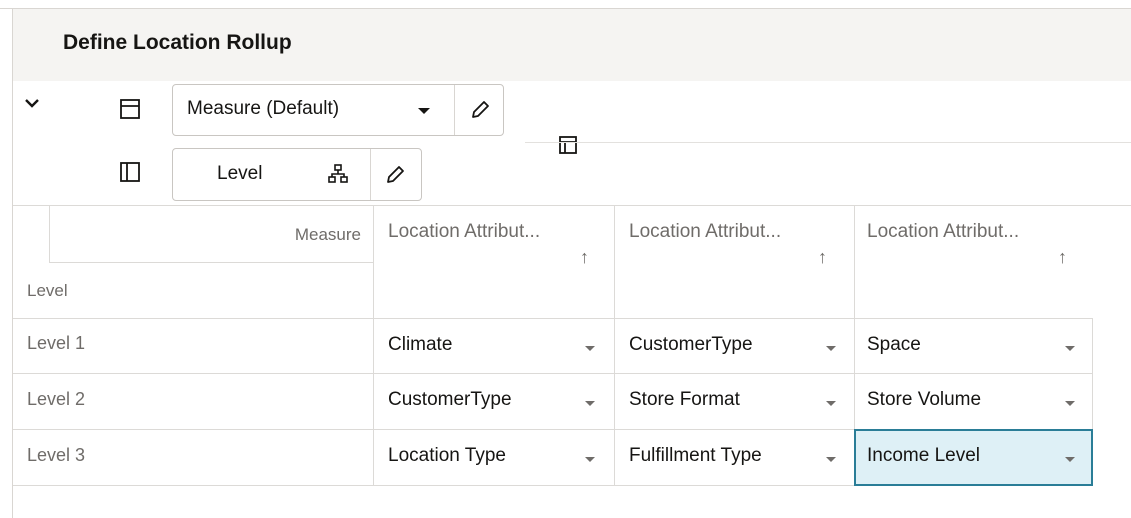 The height and width of the screenshot is (518, 1131). Describe the element at coordinates (568, 145) in the screenshot. I see `pivot-layout-icon` at that location.